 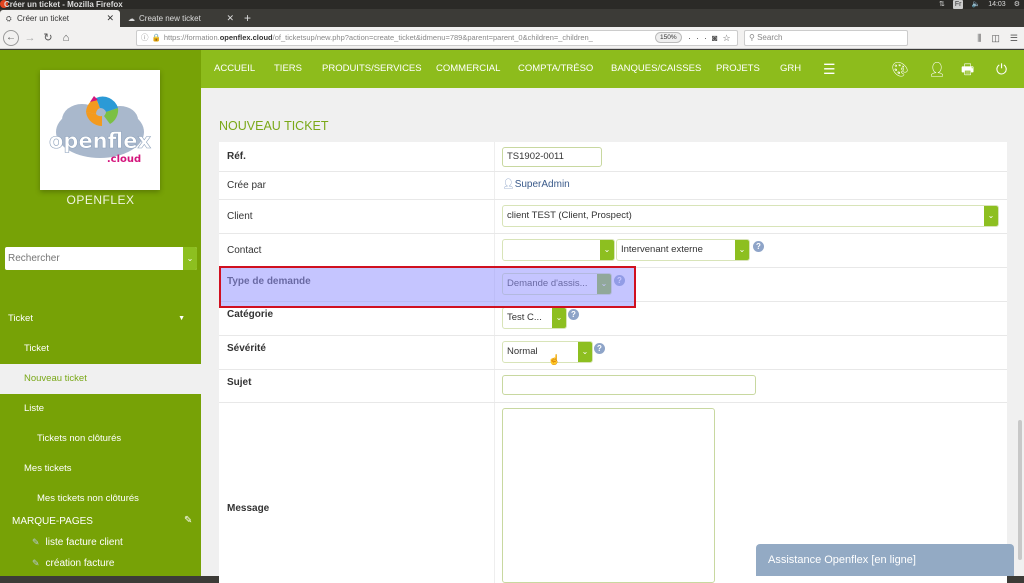 I want to click on row-ref: Réf. TS1902-0011, so click(x=613, y=157).